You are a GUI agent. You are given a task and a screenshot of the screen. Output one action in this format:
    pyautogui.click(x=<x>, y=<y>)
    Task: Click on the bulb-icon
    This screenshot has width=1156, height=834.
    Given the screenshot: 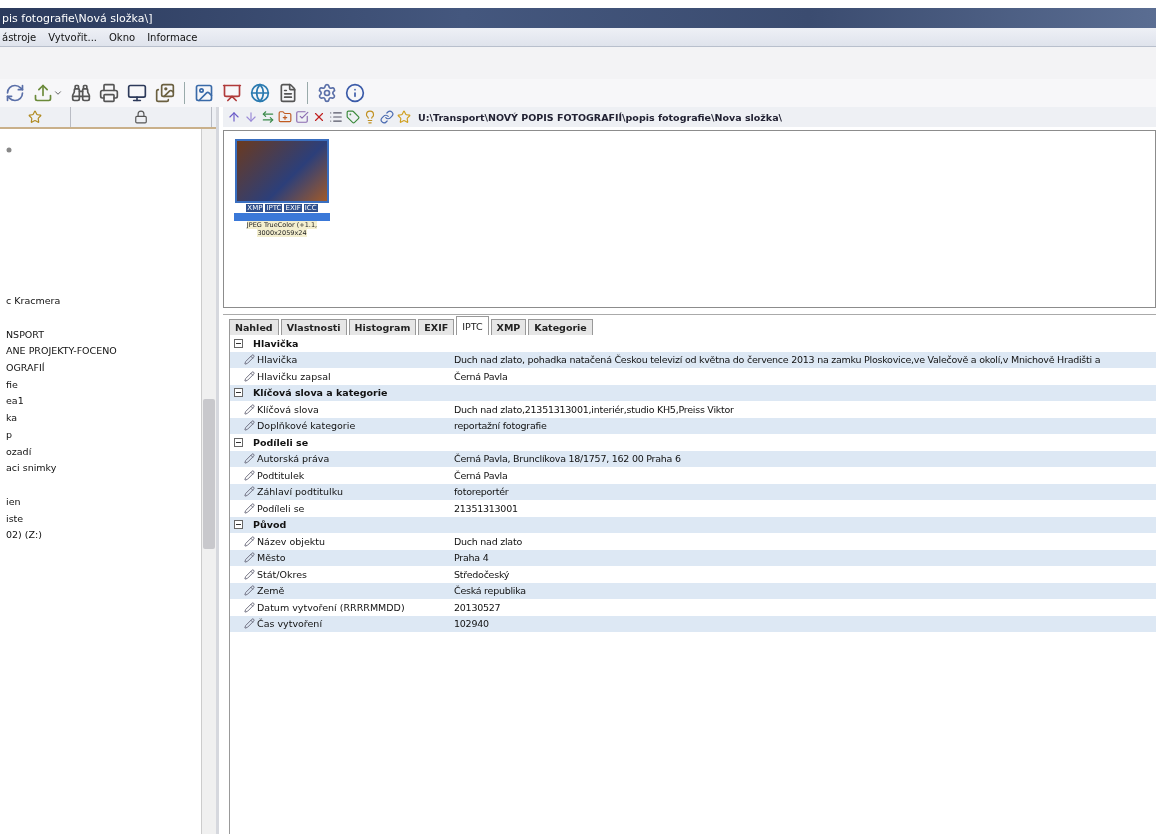 What is the action you would take?
    pyautogui.click(x=370, y=117)
    